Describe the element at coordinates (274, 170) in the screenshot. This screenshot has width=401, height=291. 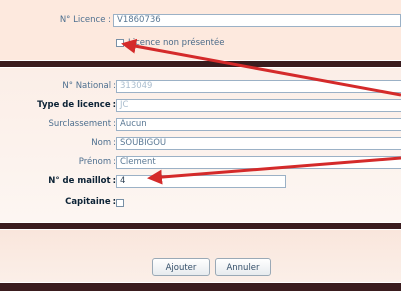
I see `arrow-to-maillot-input` at that location.